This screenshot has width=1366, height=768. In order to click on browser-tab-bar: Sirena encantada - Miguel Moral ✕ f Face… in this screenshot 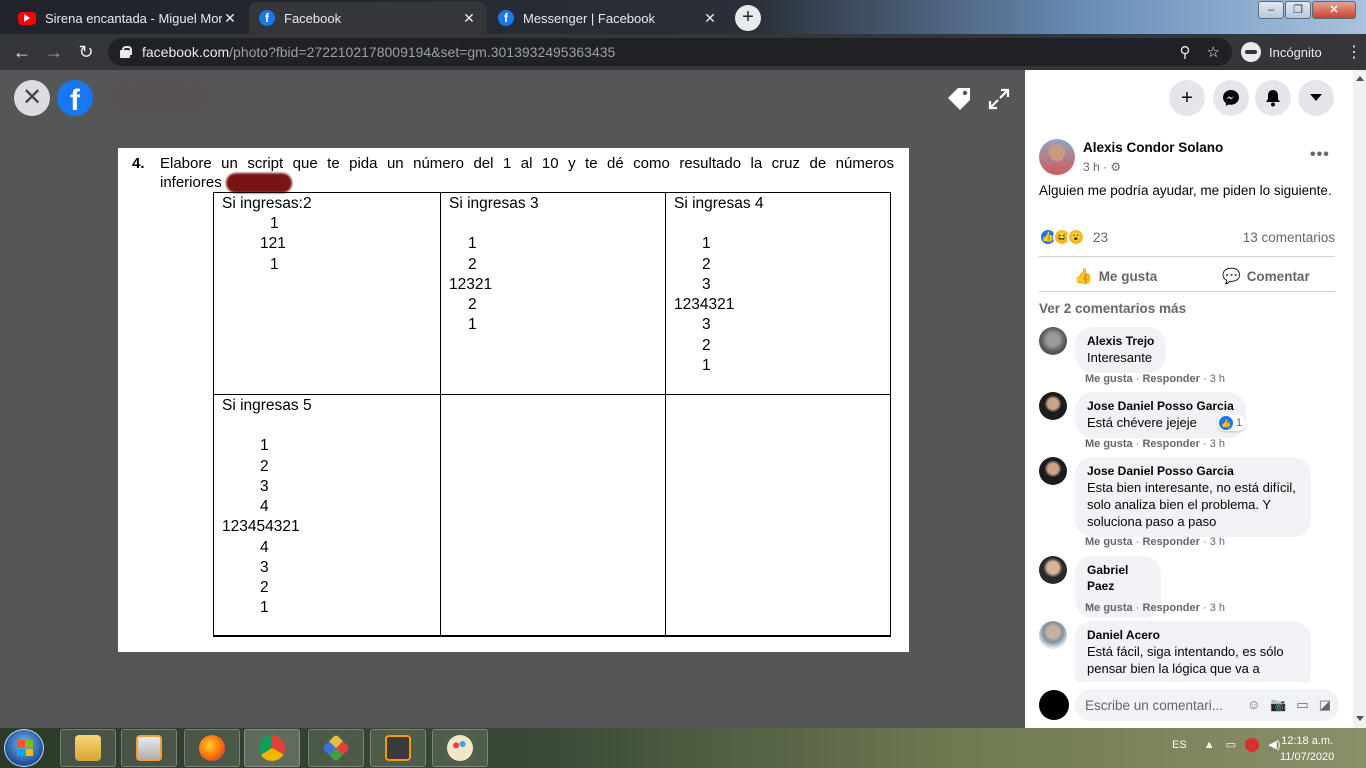, I will do `click(683, 17)`.